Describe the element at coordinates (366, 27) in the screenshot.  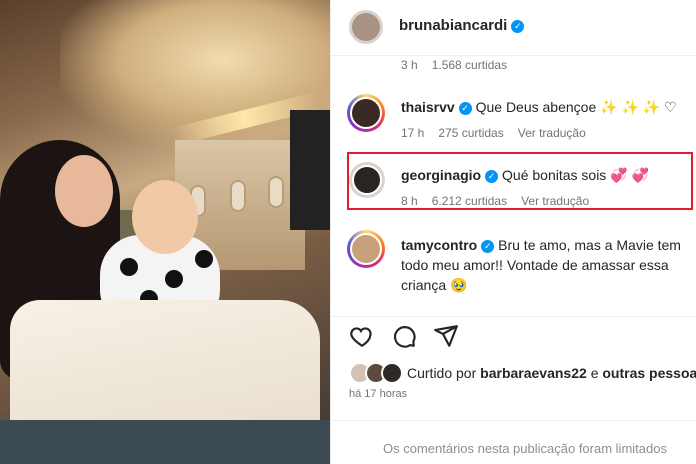
I see `author-avatar` at that location.